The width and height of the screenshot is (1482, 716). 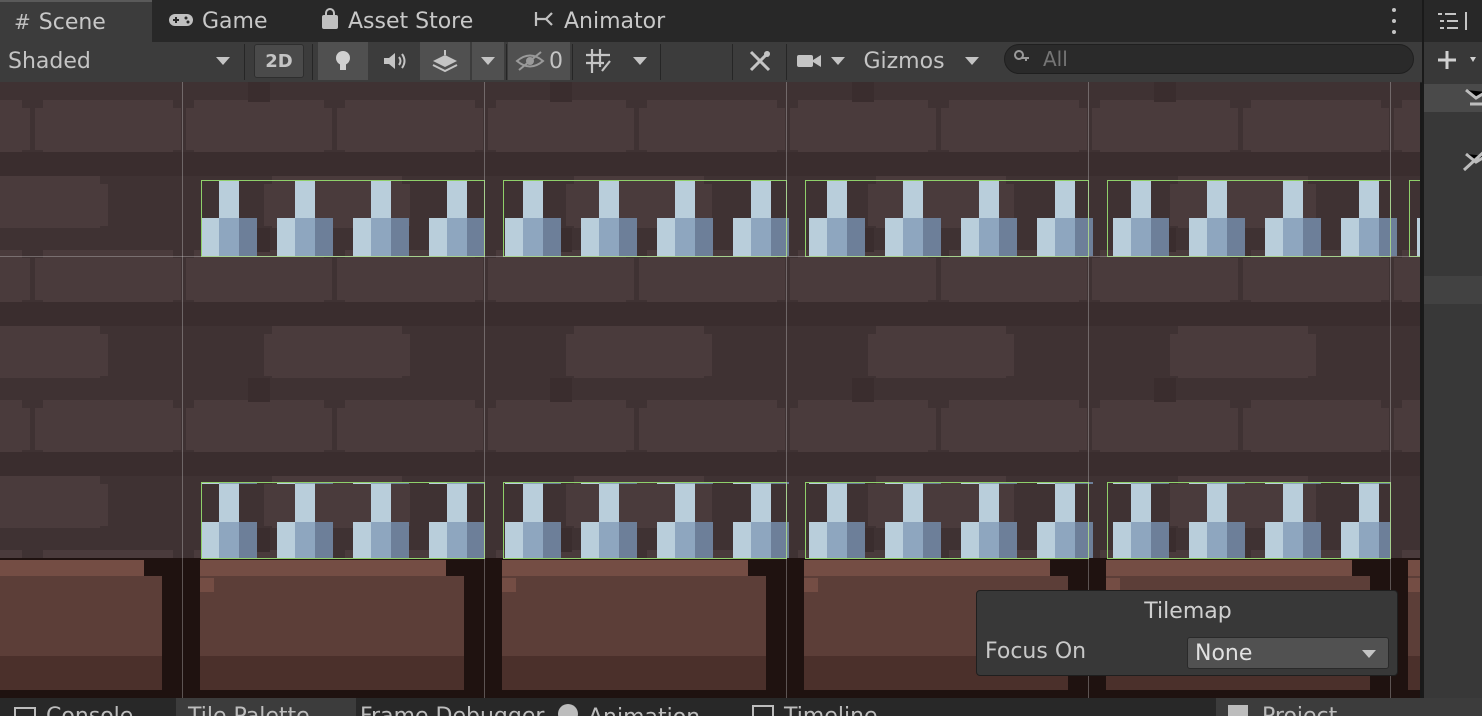 What do you see at coordinates (1224, 653) in the screenshot?
I see `focus-on-value: None` at bounding box center [1224, 653].